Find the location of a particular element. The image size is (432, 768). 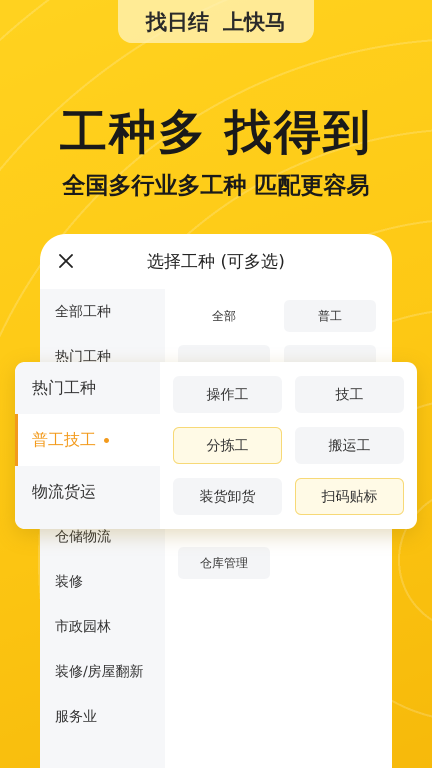

option-chip: 技工 is located at coordinates (349, 394).